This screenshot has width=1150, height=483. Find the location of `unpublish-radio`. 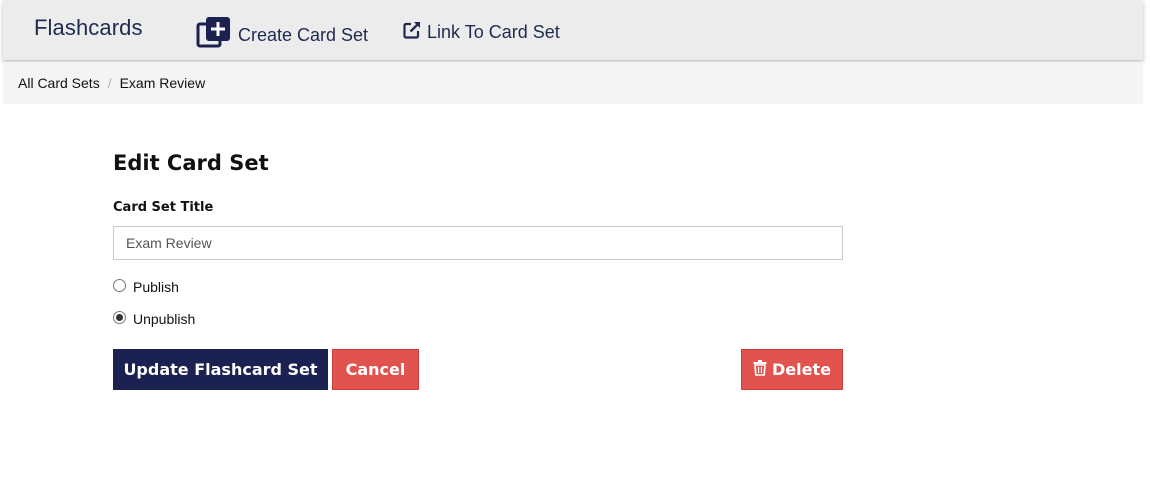

unpublish-radio is located at coordinates (119, 317).